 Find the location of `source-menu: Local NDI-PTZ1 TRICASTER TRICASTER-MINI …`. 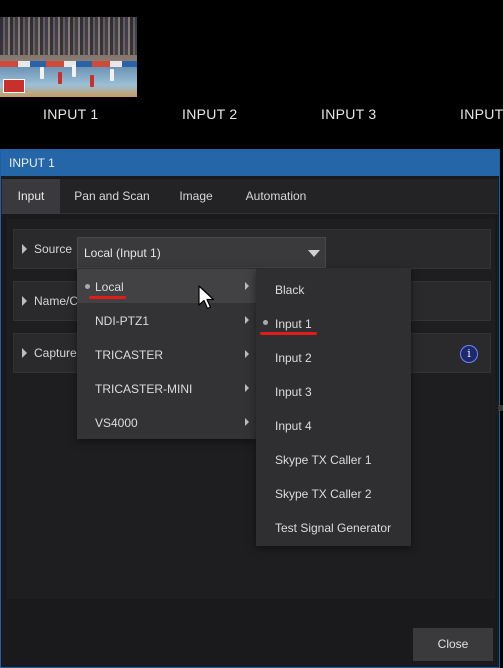

source-menu: Local NDI-PTZ1 TRICASTER TRICASTER-MINI … is located at coordinates (166, 354).